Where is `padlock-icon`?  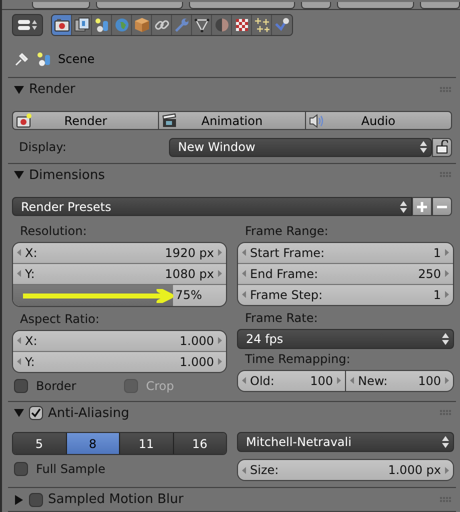
padlock-icon is located at coordinates (442, 147).